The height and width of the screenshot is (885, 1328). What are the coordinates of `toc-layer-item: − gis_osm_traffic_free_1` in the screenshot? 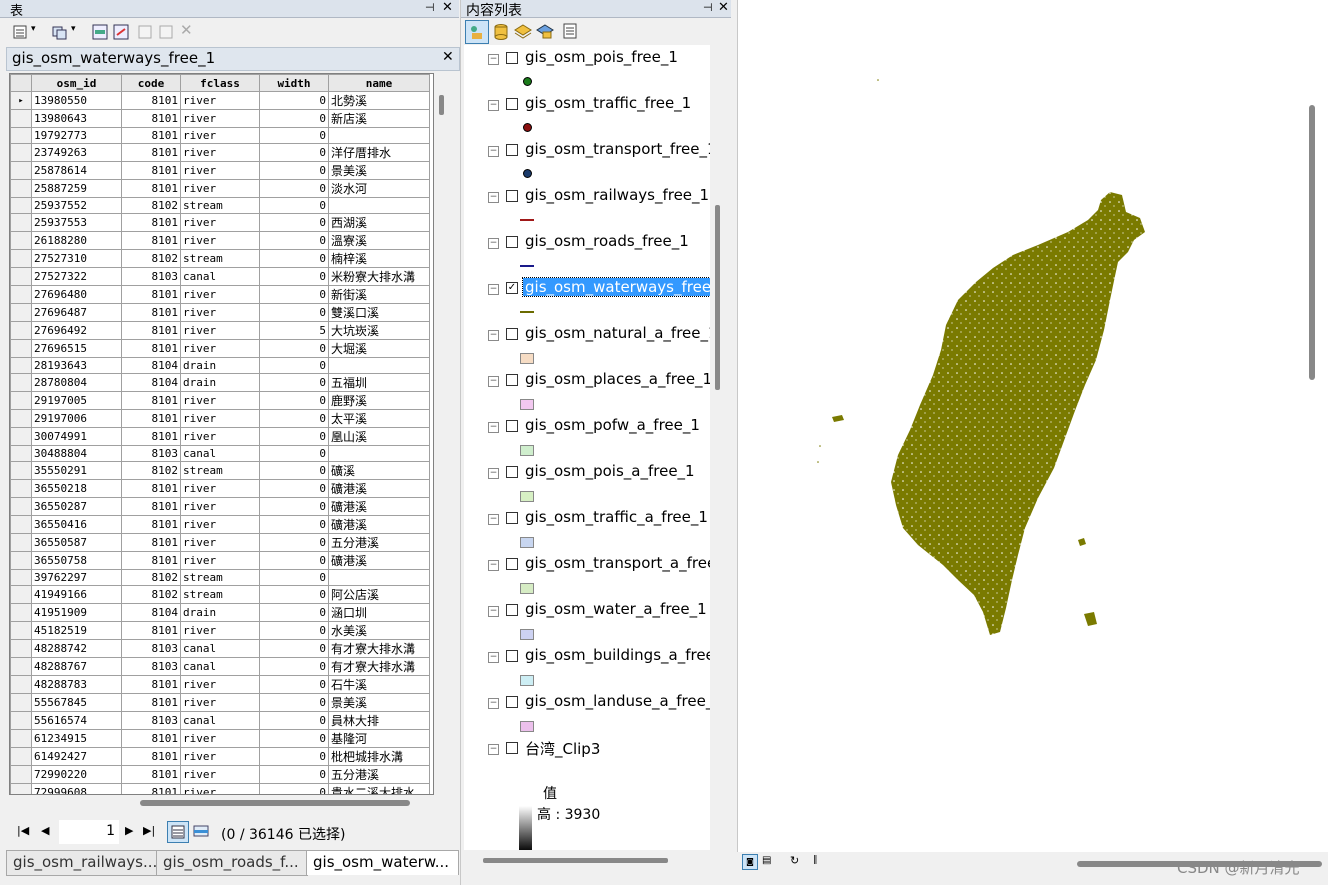 It's located at (587, 114).